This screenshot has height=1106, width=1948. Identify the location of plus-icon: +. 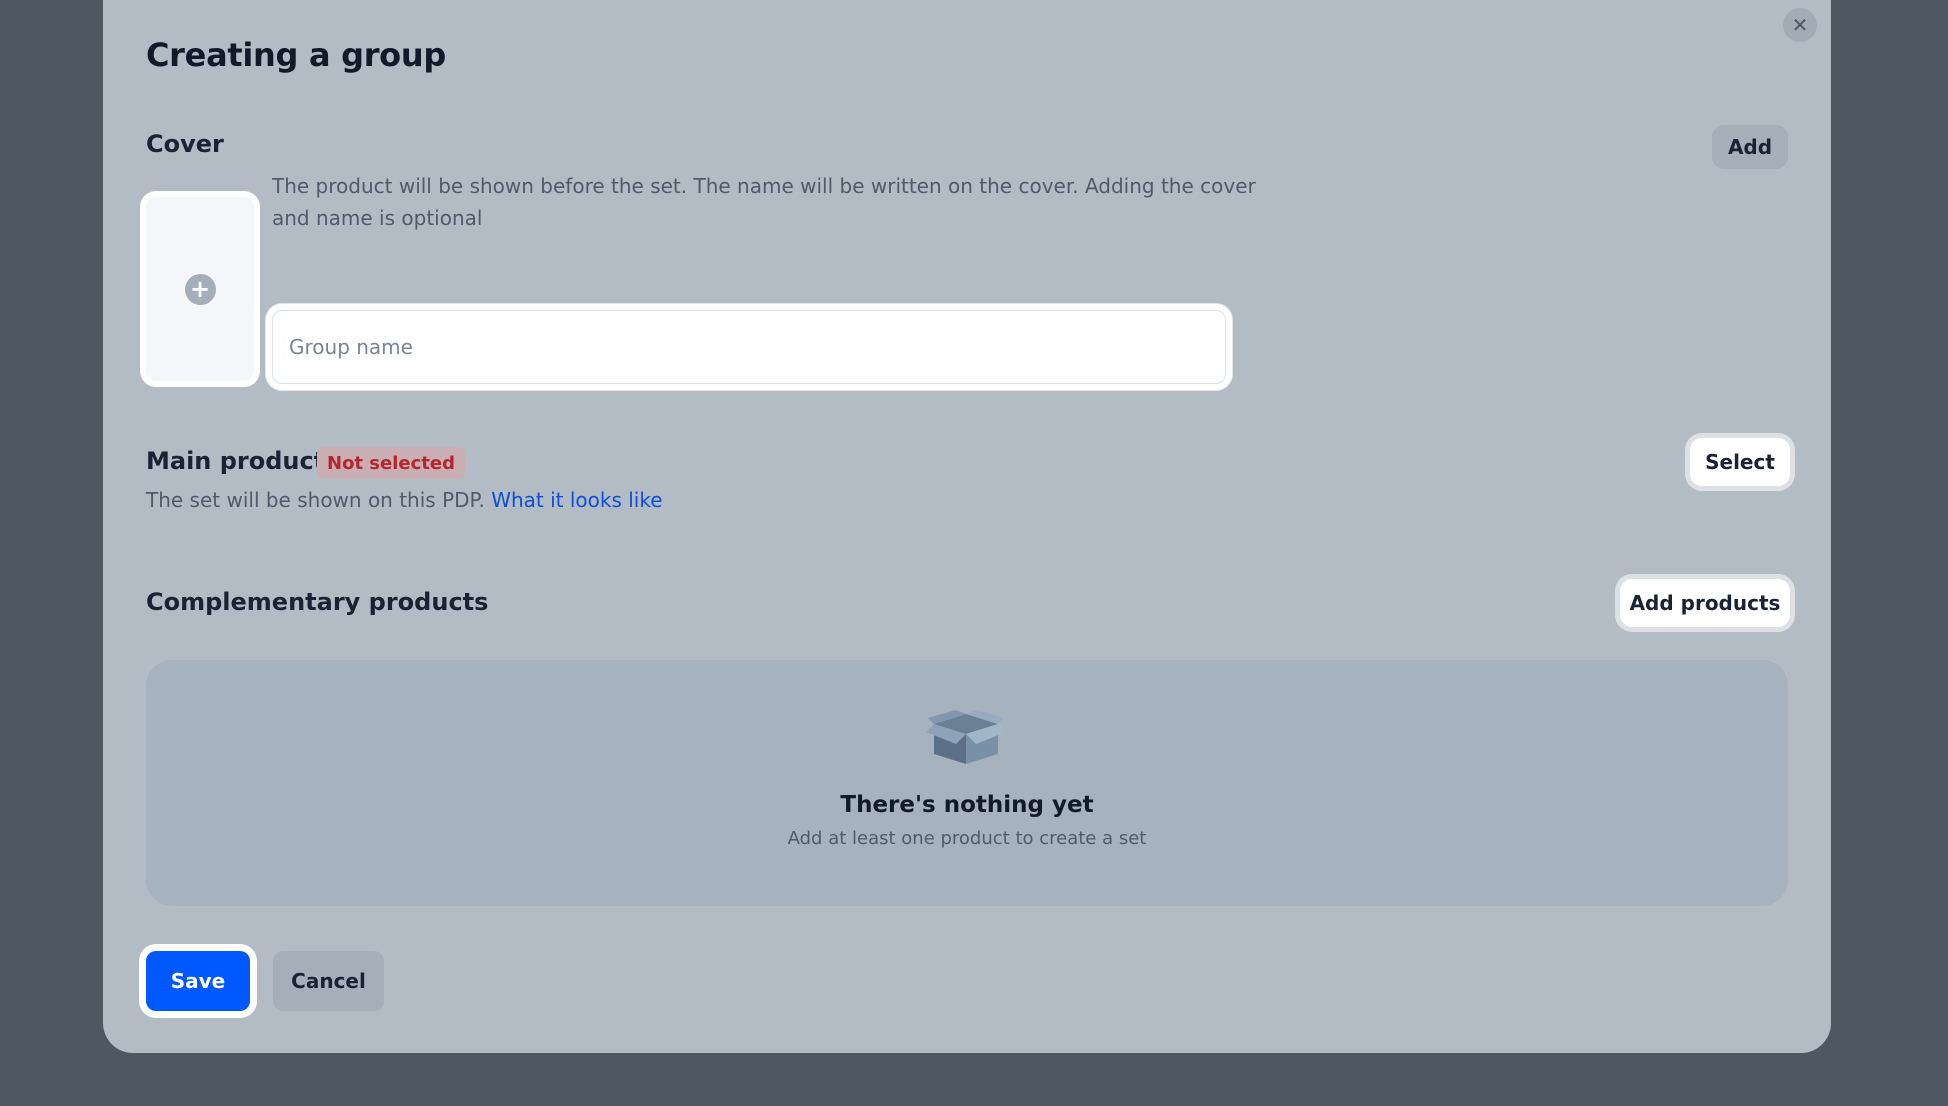
(200, 289).